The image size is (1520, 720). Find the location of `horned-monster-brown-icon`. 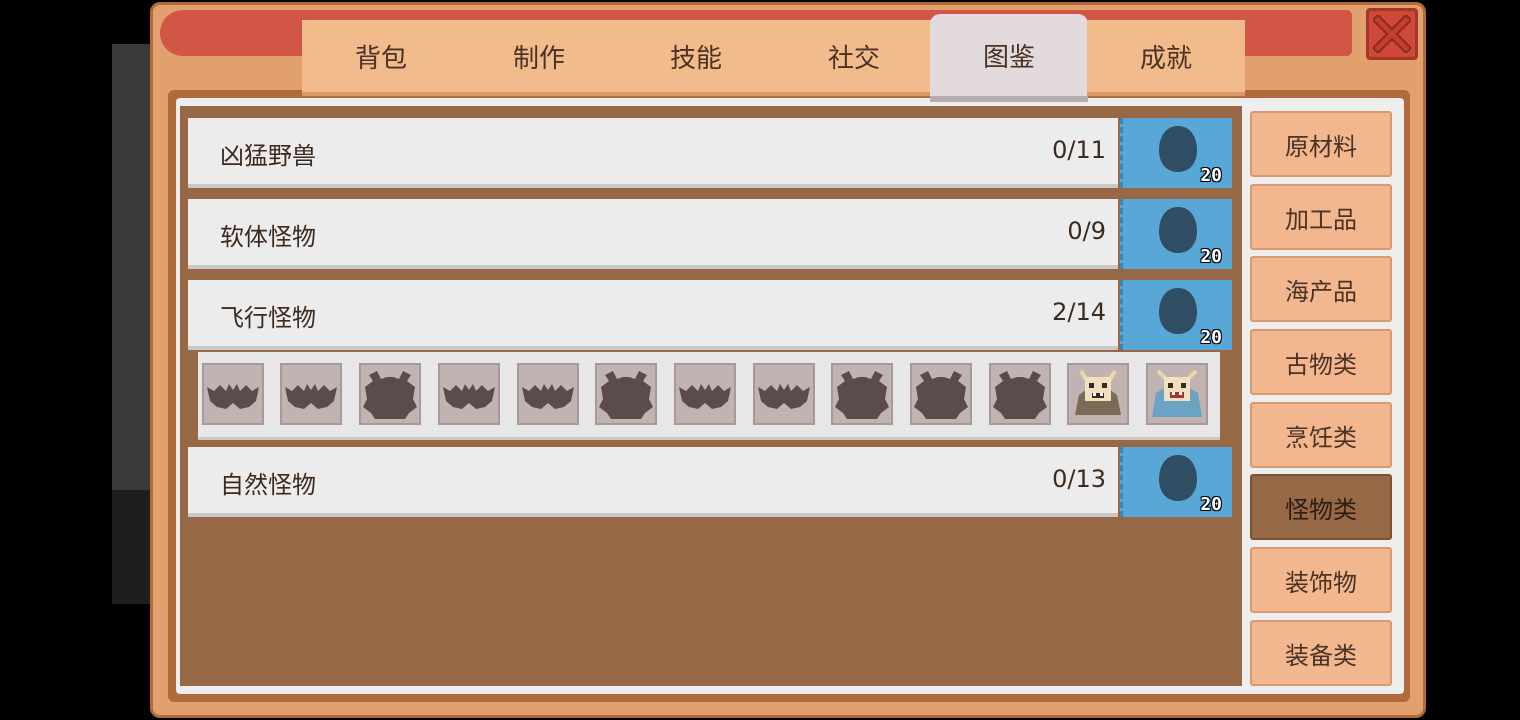

horned-monster-brown-icon is located at coordinates (1098, 392).